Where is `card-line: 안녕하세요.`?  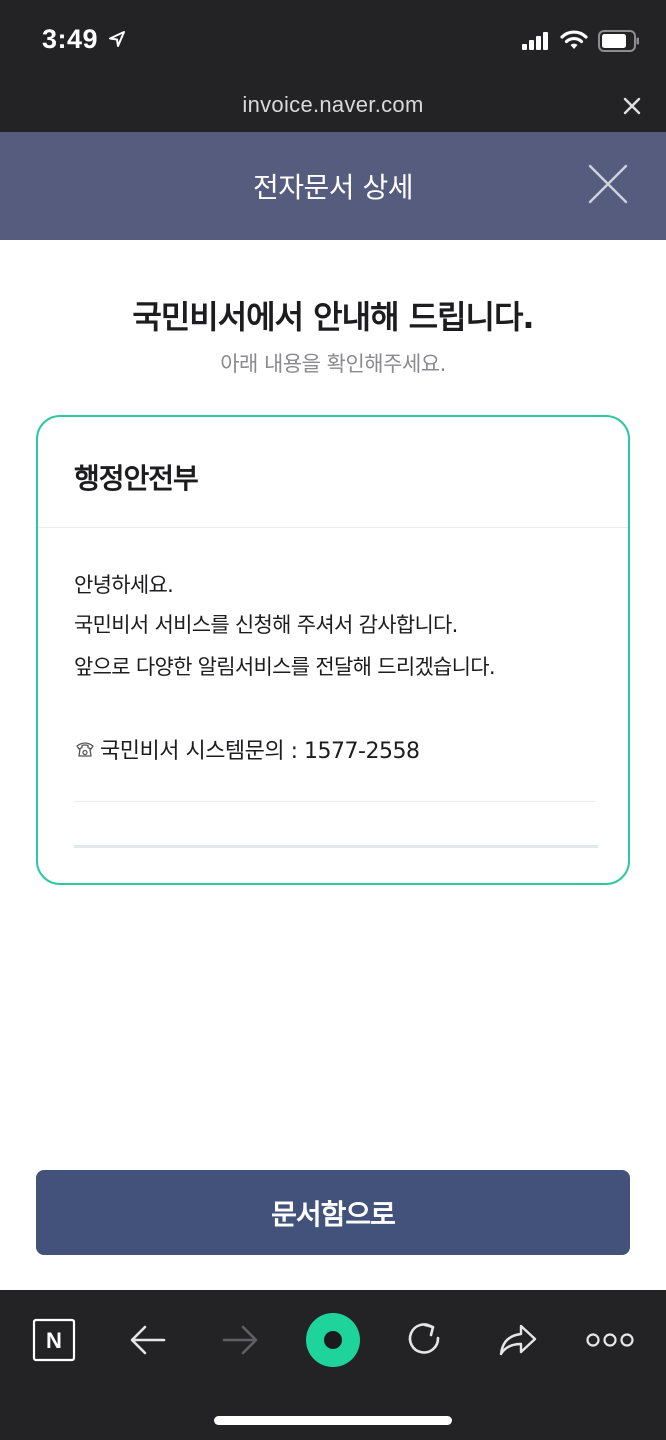
card-line: 안녕하세요. is located at coordinates (124, 585).